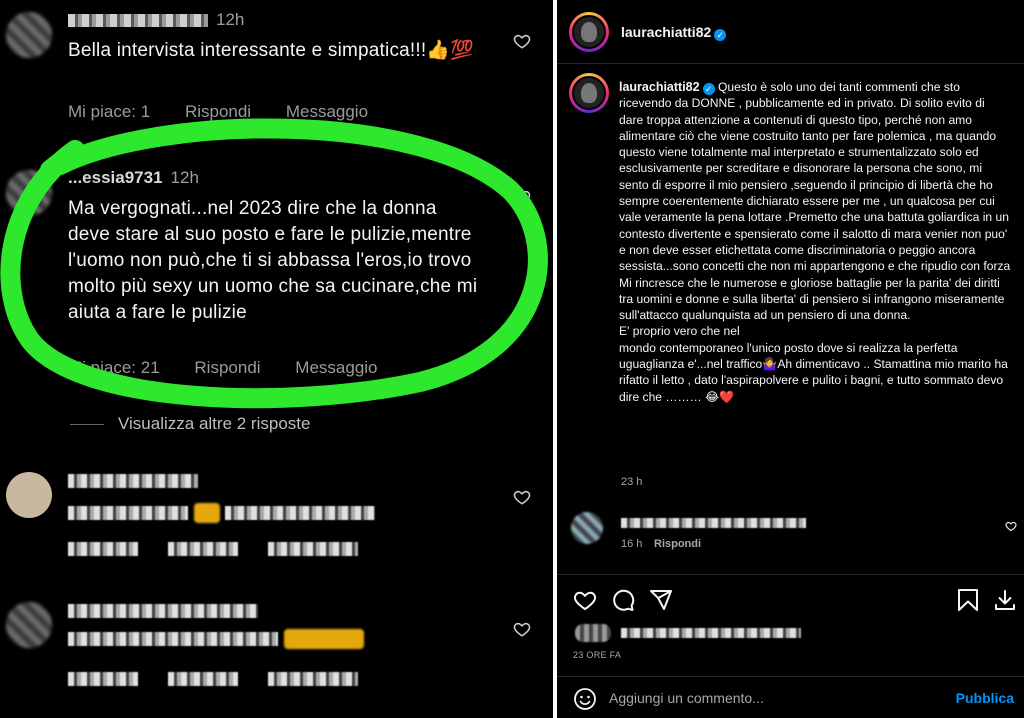  What do you see at coordinates (632, 482) in the screenshot?
I see `caption-time: 23 h` at bounding box center [632, 482].